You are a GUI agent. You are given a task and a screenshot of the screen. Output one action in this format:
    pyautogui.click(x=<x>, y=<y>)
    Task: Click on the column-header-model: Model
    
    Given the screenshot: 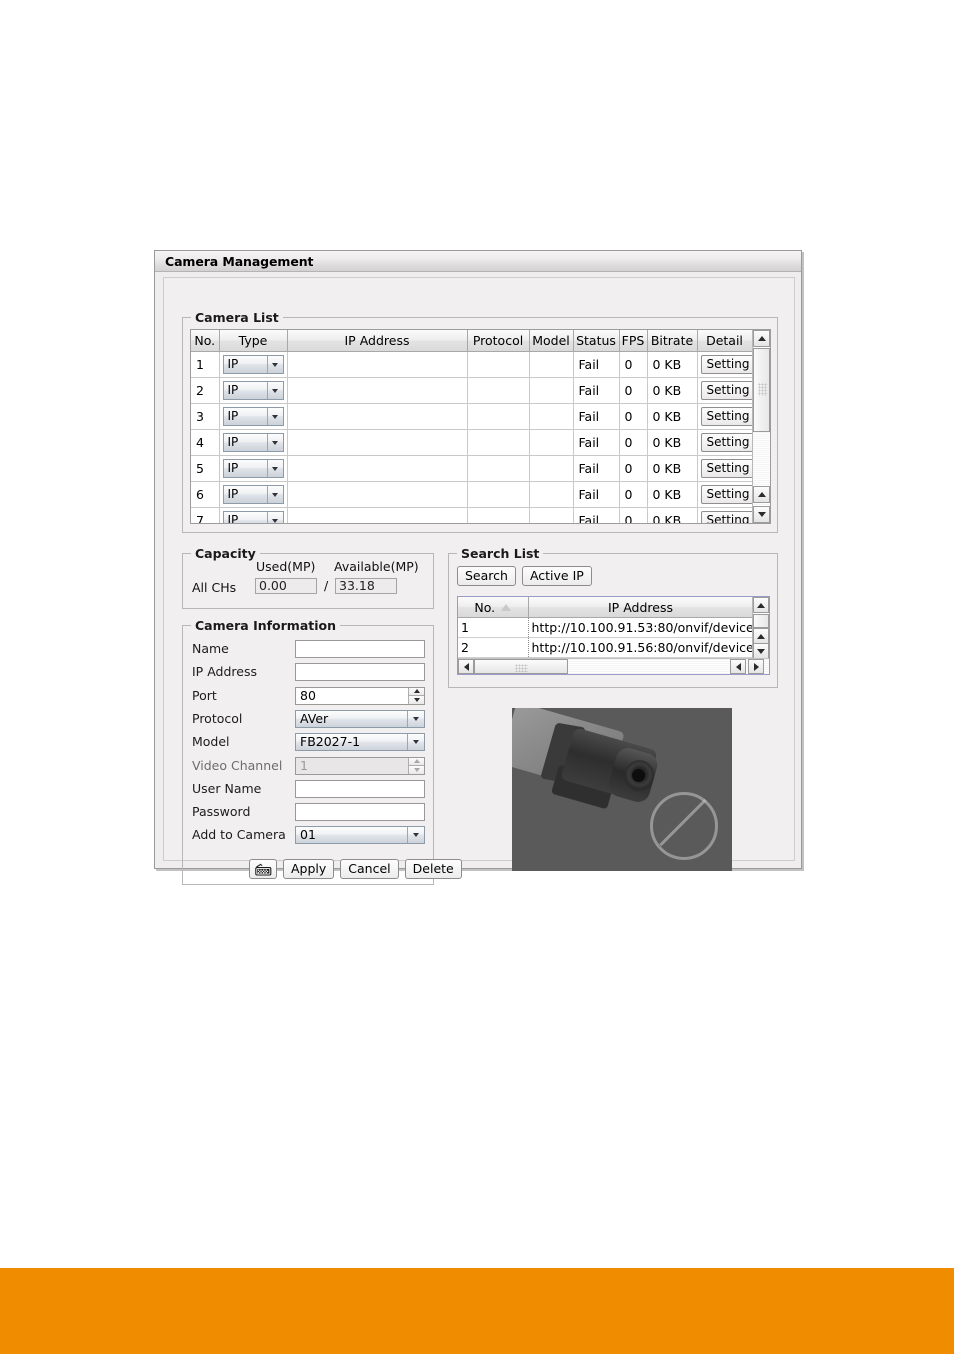 What is the action you would take?
    pyautogui.click(x=551, y=341)
    